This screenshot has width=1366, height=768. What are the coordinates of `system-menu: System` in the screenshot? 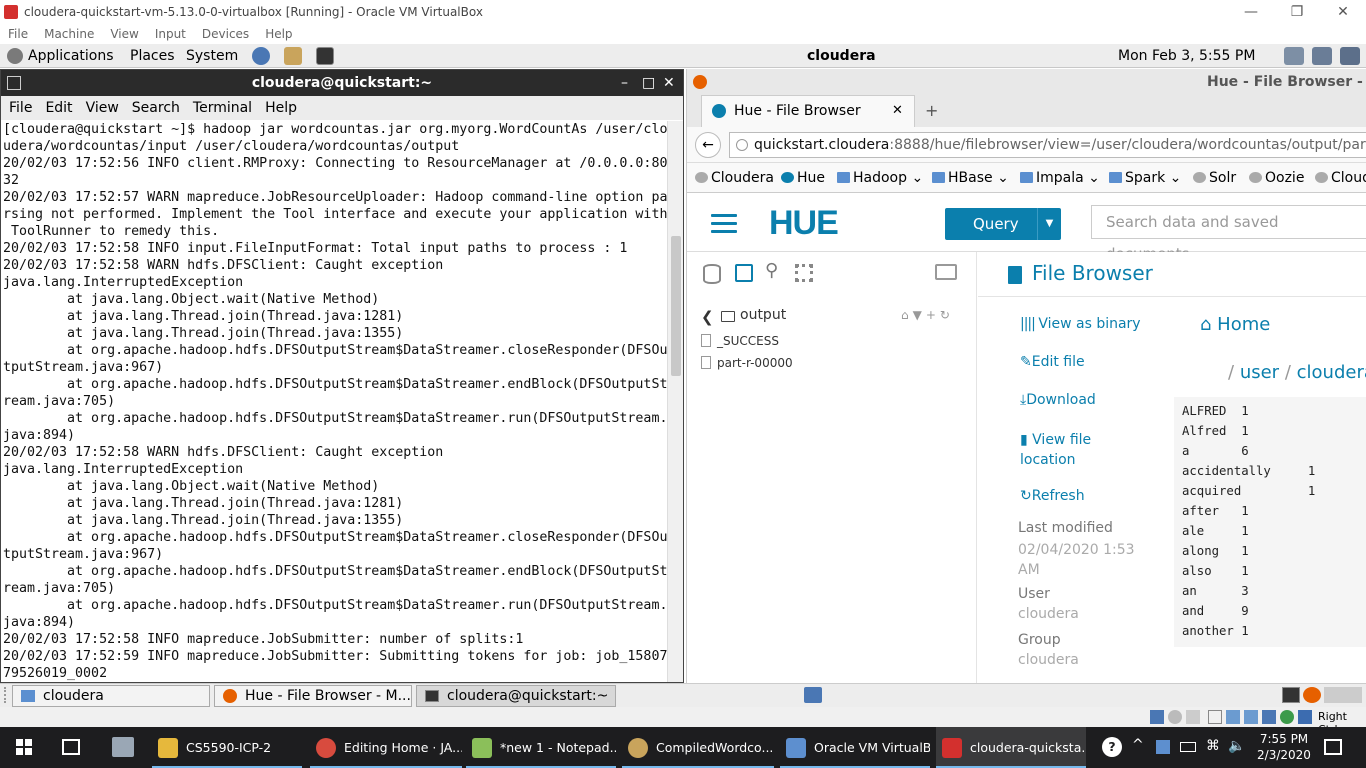 It's located at (212, 56).